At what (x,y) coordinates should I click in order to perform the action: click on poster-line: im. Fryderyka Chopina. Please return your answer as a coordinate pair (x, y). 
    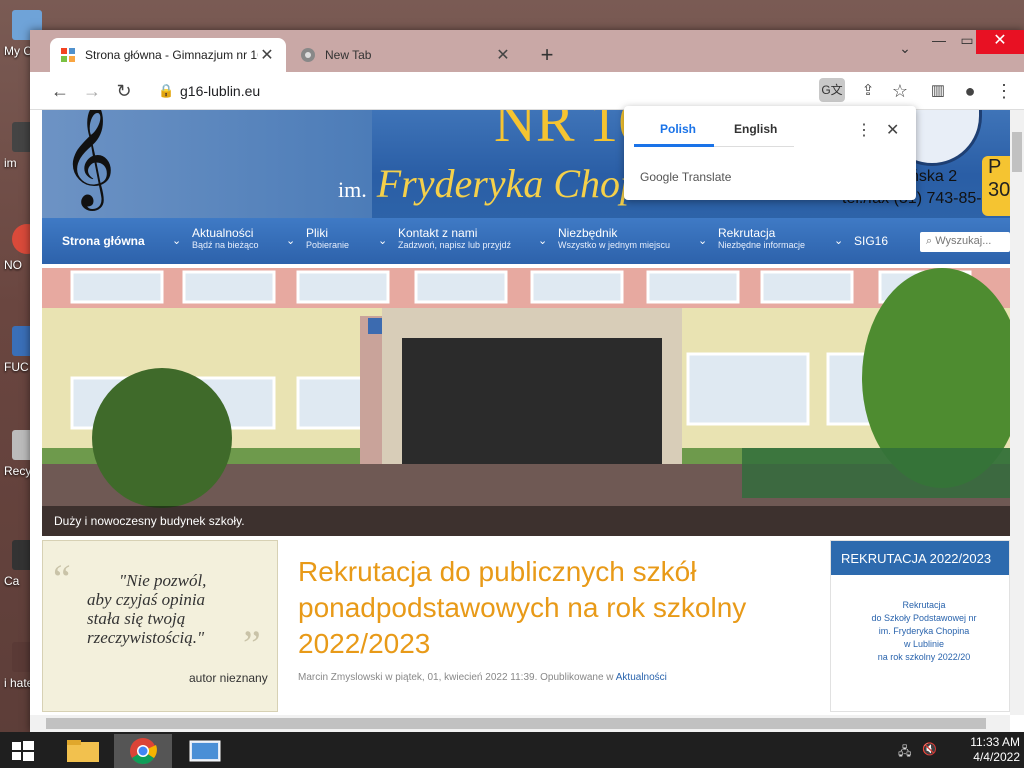
    Looking at the image, I should click on (924, 631).